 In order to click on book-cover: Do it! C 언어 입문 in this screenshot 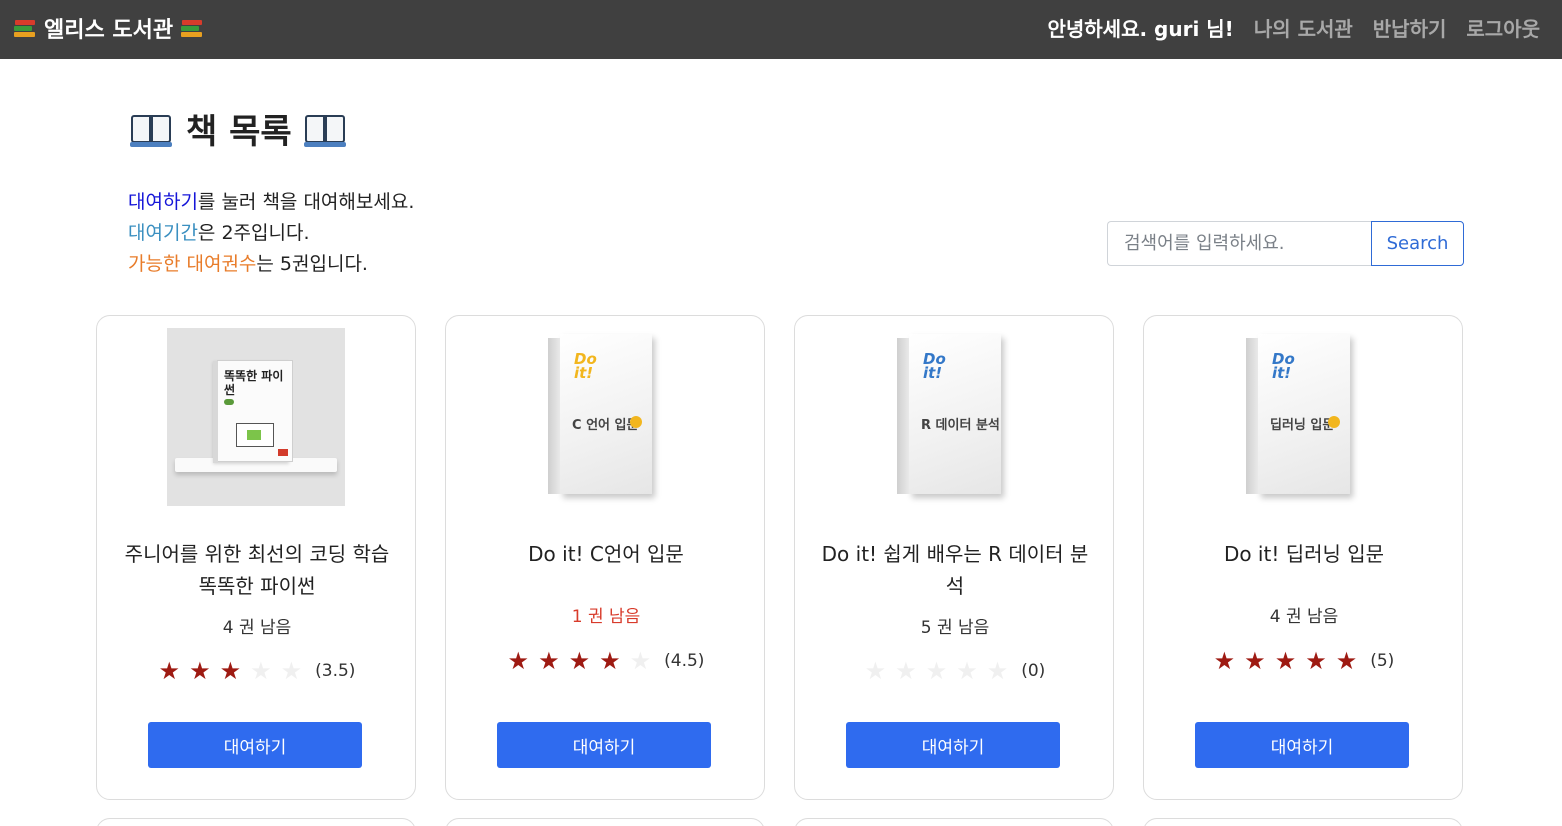, I will do `click(605, 417)`.